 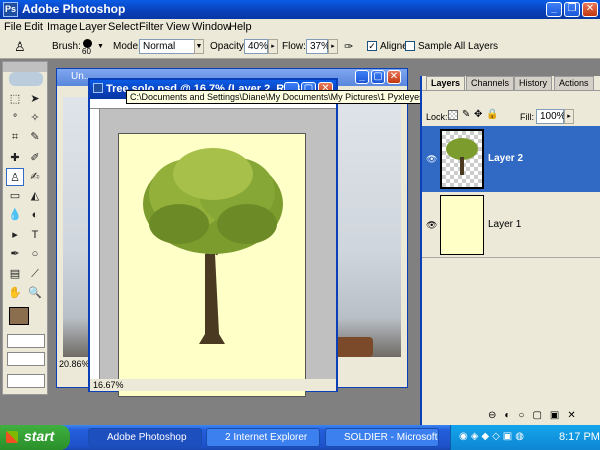 I want to click on sample-all-layers-checkbox, so click(x=410, y=46).